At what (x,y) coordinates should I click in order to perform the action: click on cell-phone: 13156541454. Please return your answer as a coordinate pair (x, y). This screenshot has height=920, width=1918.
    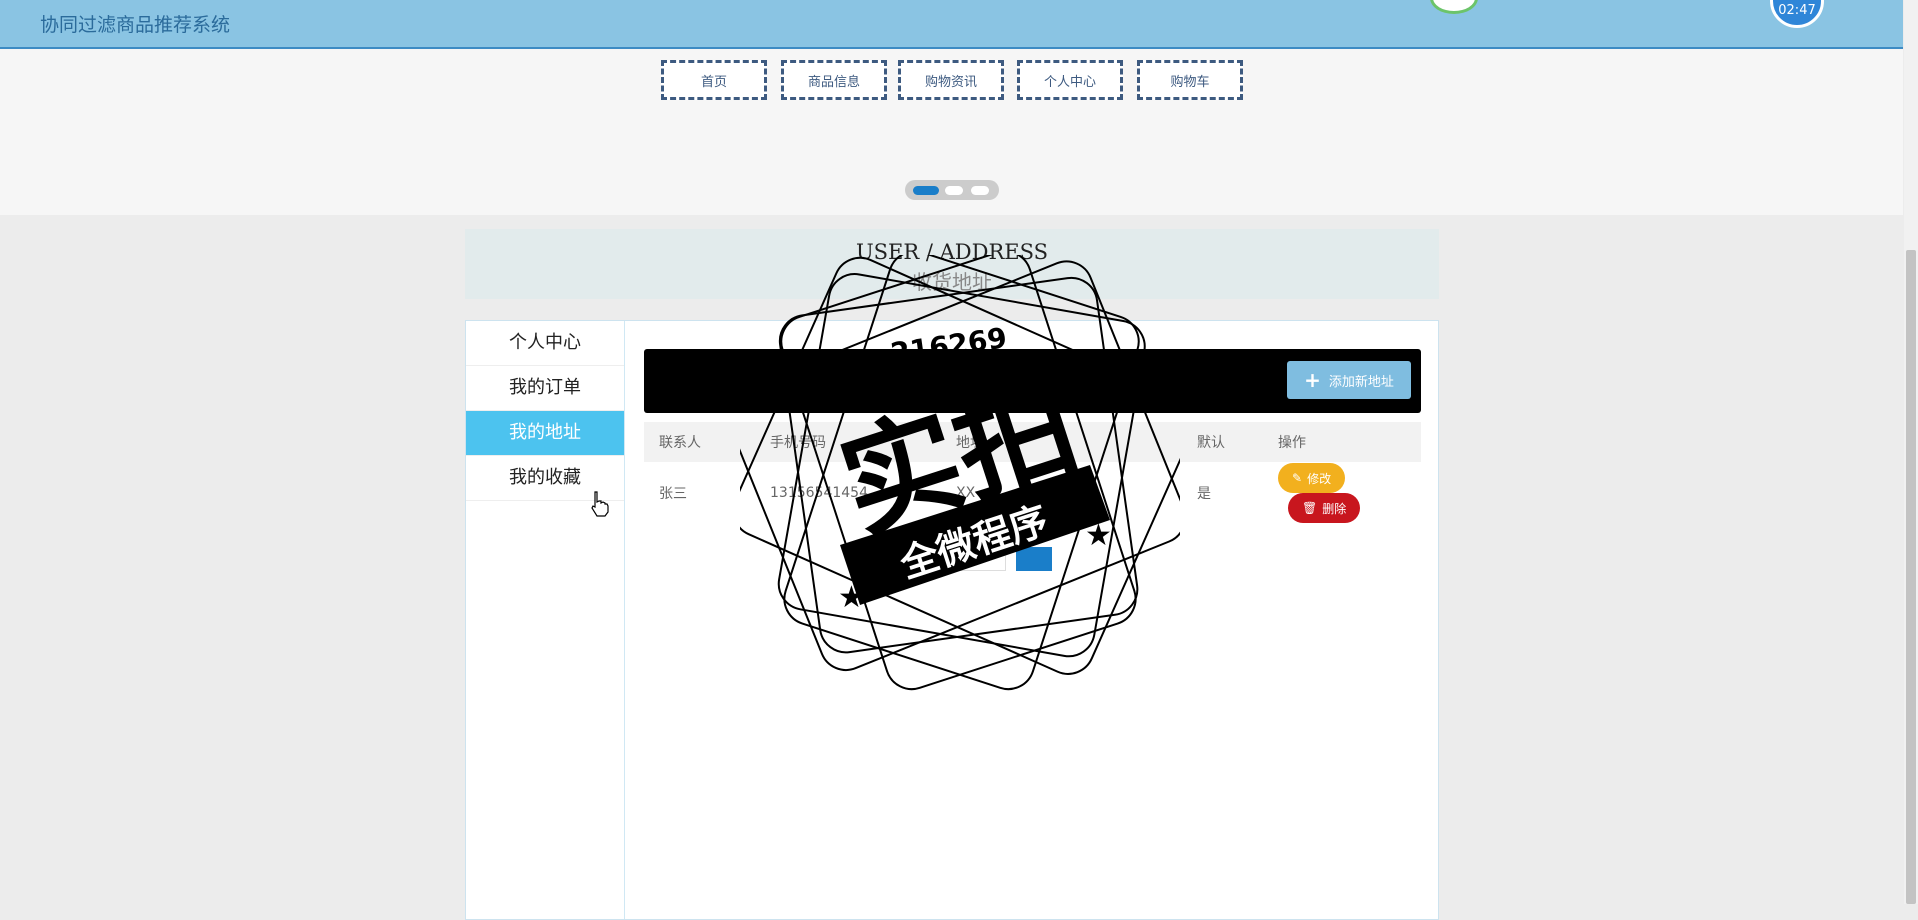
    Looking at the image, I should click on (819, 493).